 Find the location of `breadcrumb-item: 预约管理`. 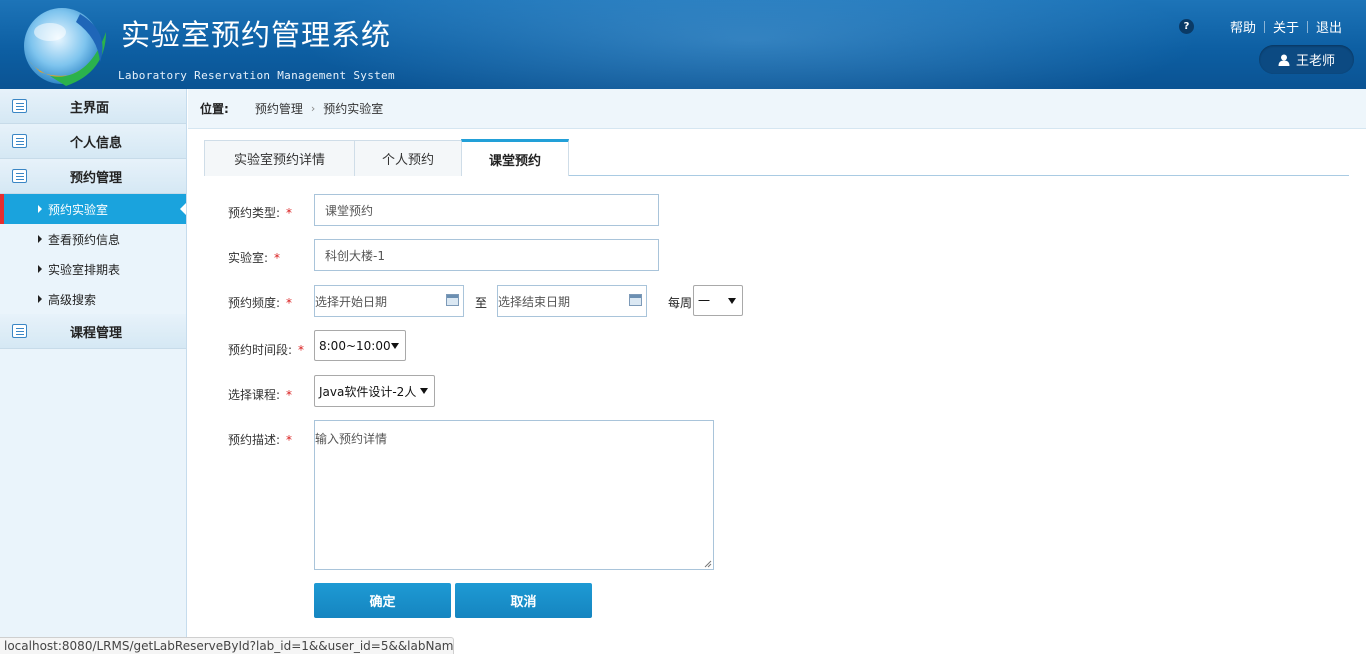

breadcrumb-item: 预约管理 is located at coordinates (279, 108).